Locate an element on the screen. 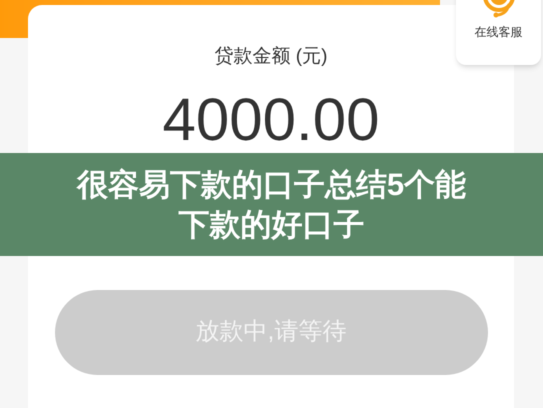  banner-title: 很容易下款的口子总结5个能下款的好口子 is located at coordinates (271, 205).